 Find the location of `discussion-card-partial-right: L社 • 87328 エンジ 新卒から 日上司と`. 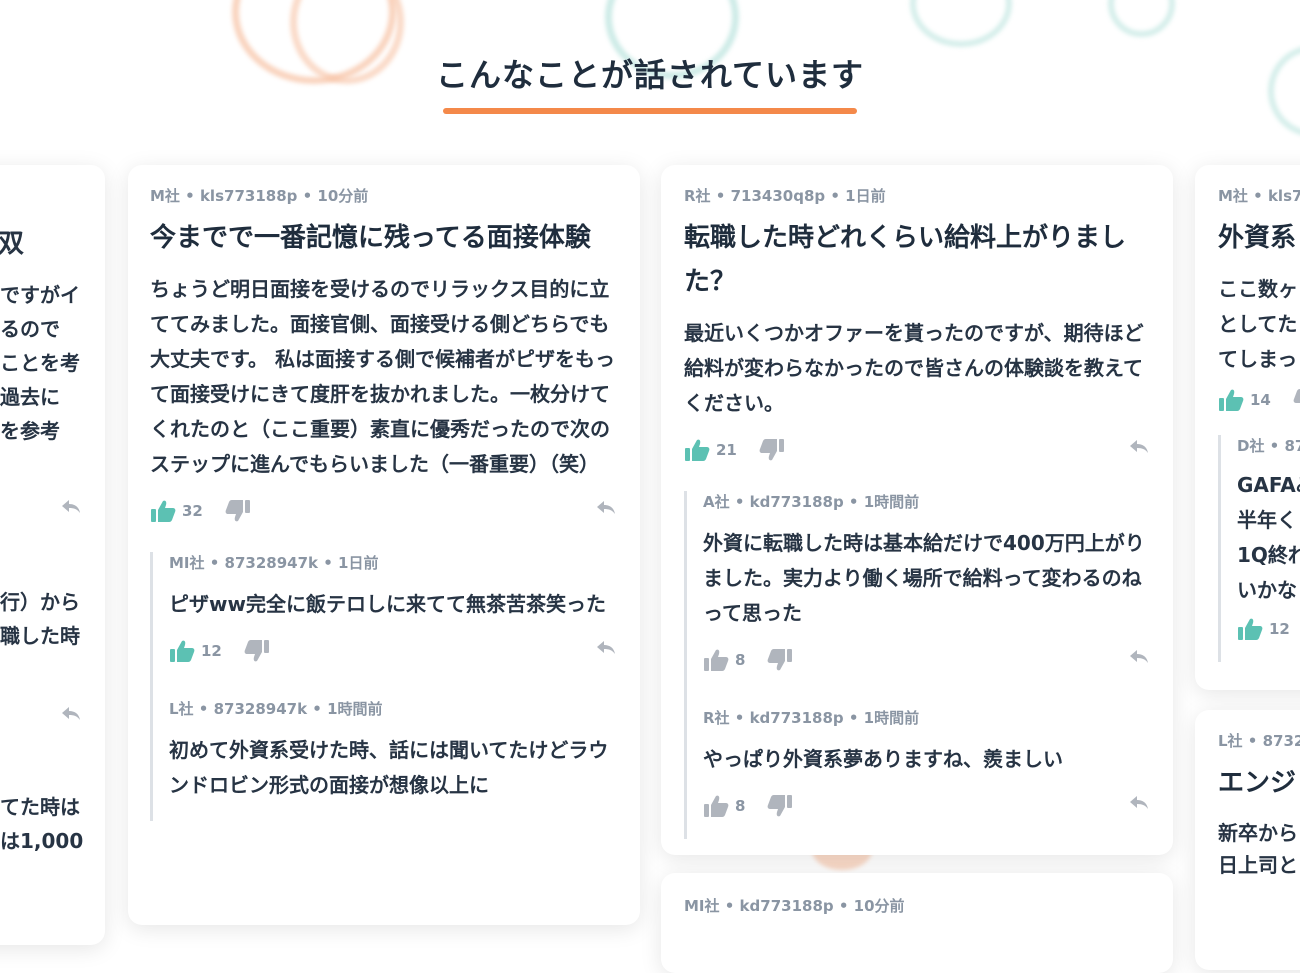

discussion-card-partial-right: L社 • 87328 エンジ 新卒から 日上司と is located at coordinates (1247, 840).